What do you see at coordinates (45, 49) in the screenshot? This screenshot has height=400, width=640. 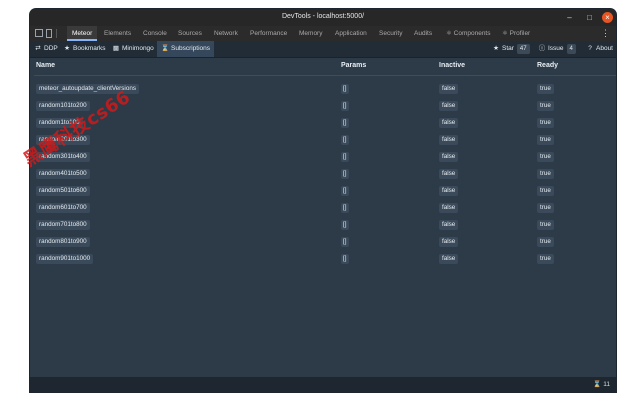 I see `tab-ddp: ⇄ DDP` at bounding box center [45, 49].